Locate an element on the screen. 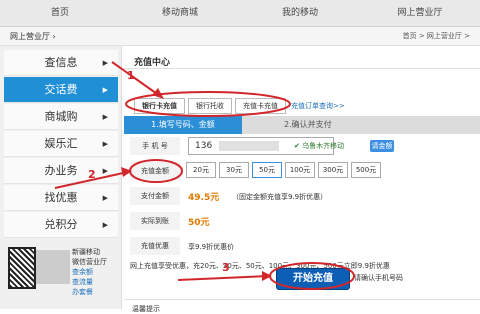 This screenshot has width=480, height=314. annotation-3: 3 is located at coordinates (226, 267).